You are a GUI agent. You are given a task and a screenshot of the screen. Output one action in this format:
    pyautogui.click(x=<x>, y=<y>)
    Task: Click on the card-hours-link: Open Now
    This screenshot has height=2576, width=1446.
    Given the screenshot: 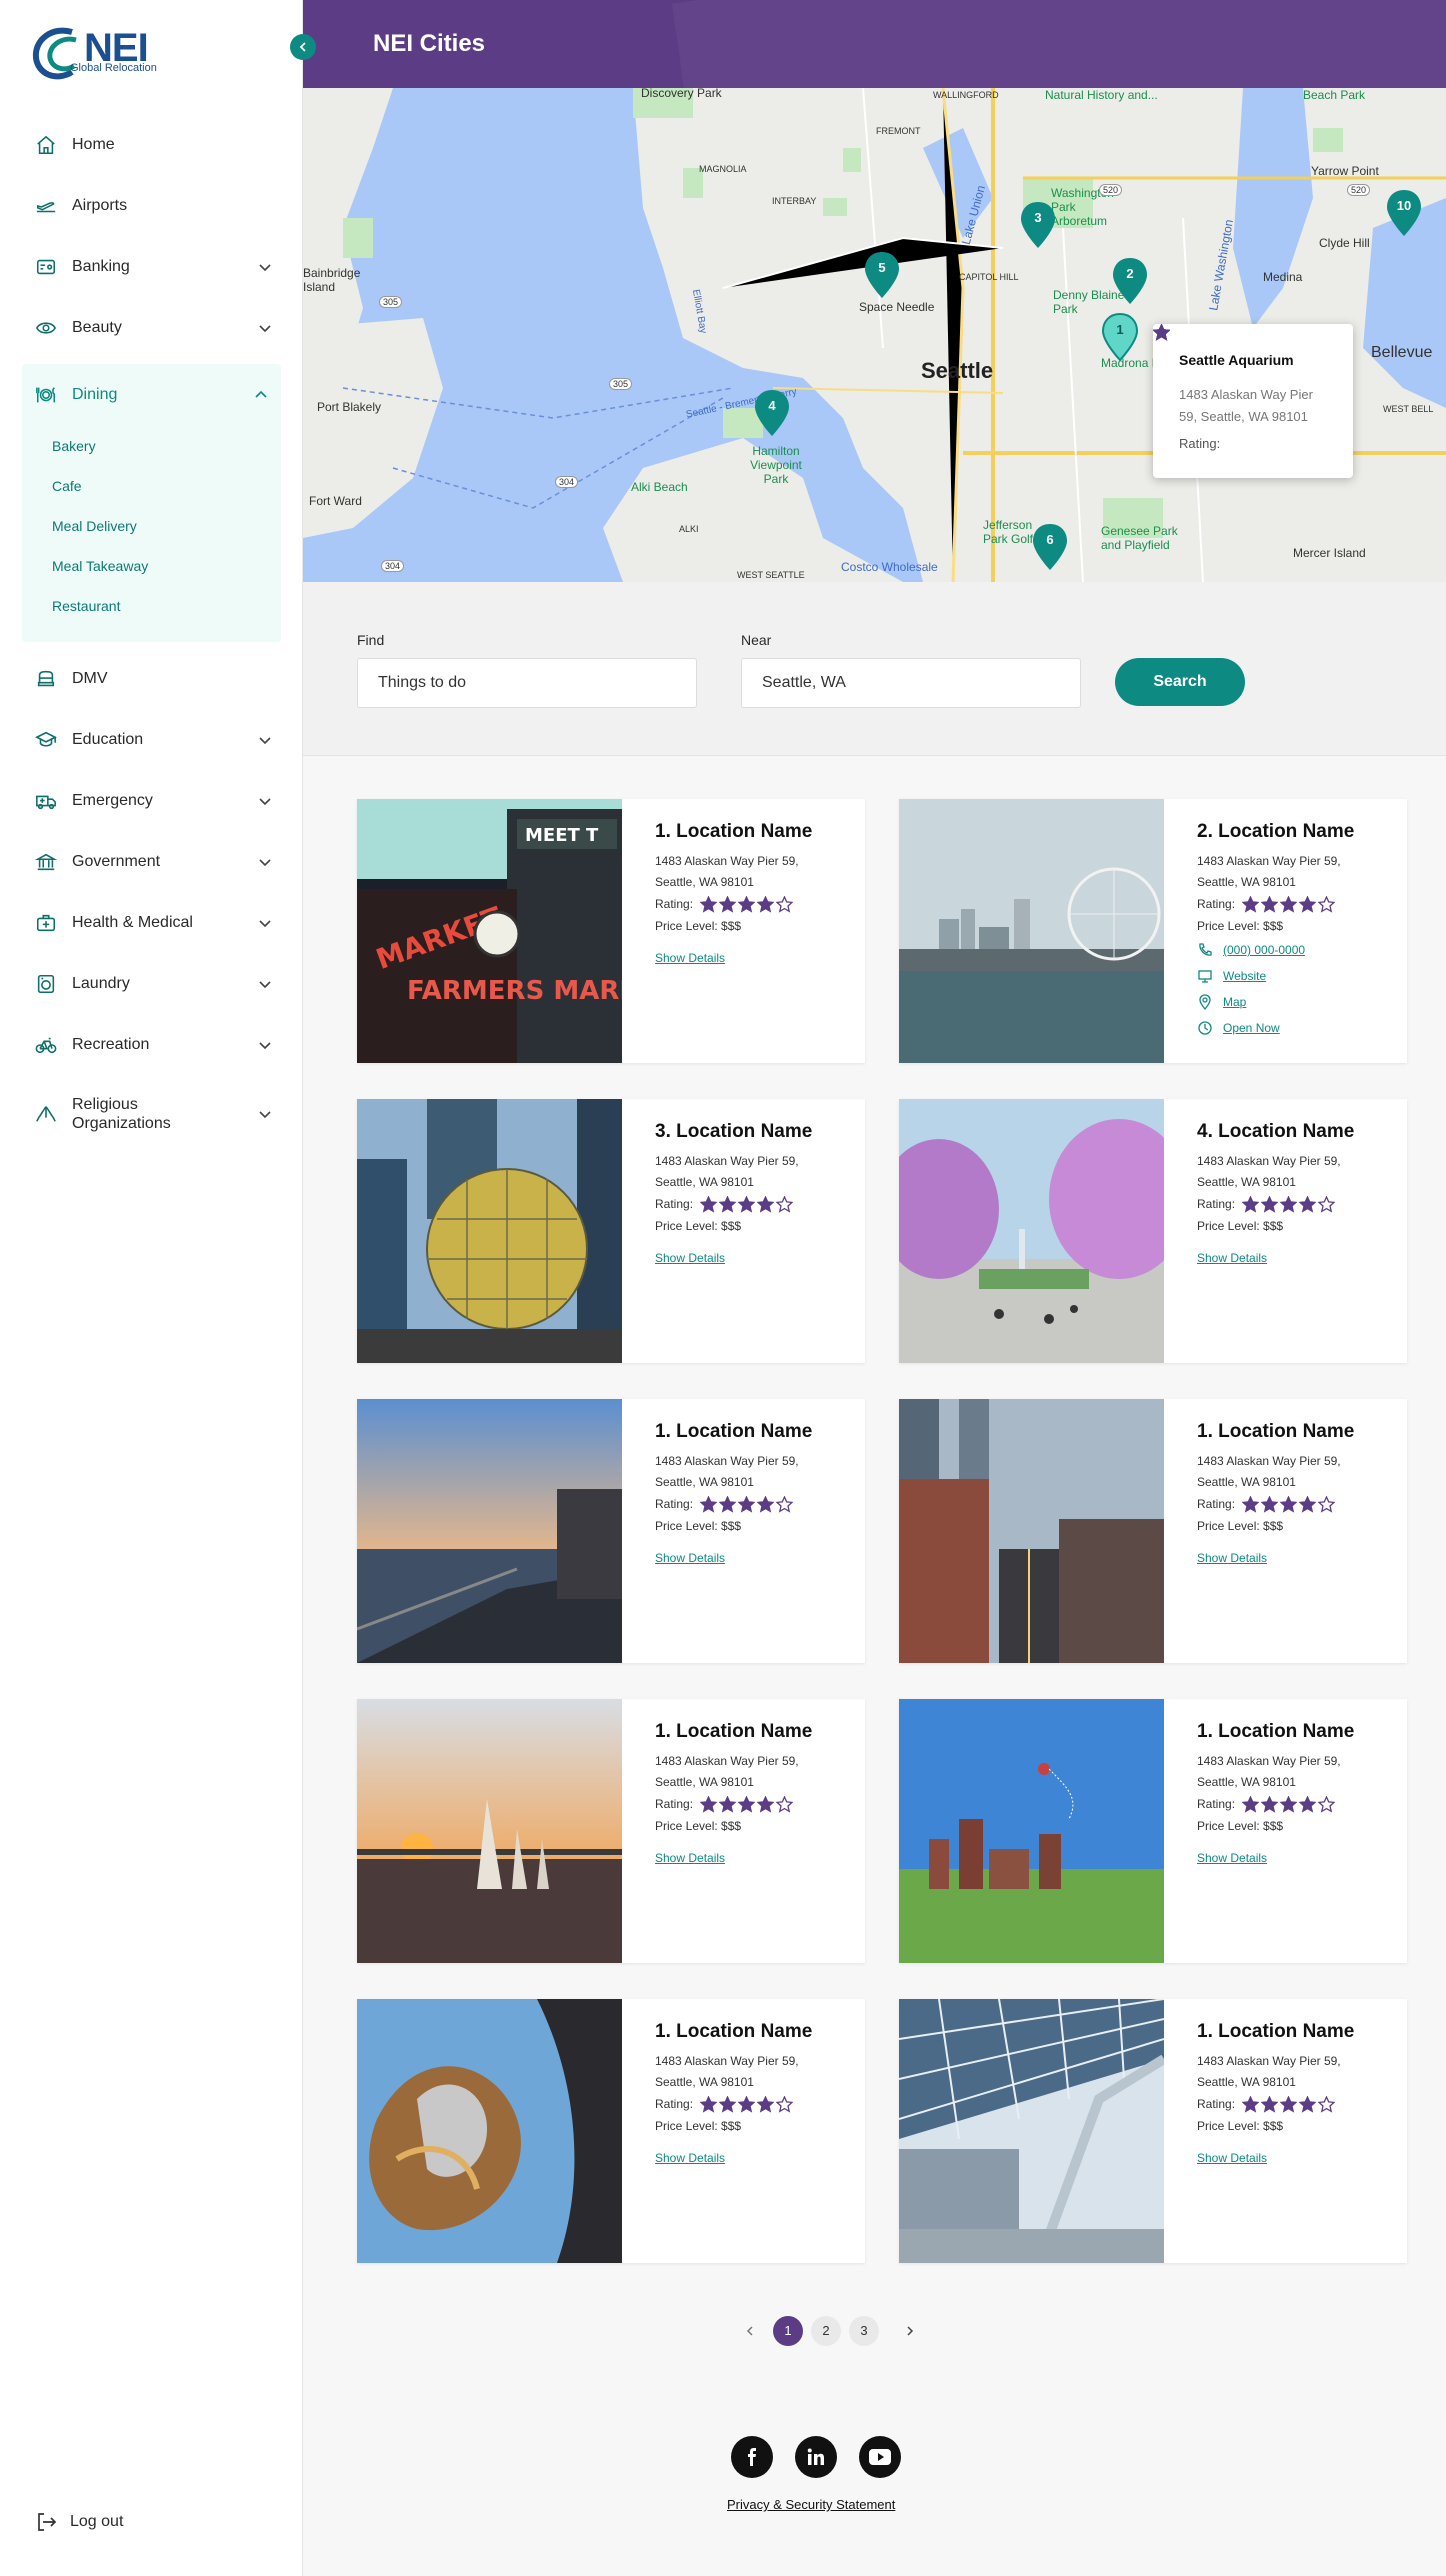 What is the action you would take?
    pyautogui.click(x=1297, y=1028)
    